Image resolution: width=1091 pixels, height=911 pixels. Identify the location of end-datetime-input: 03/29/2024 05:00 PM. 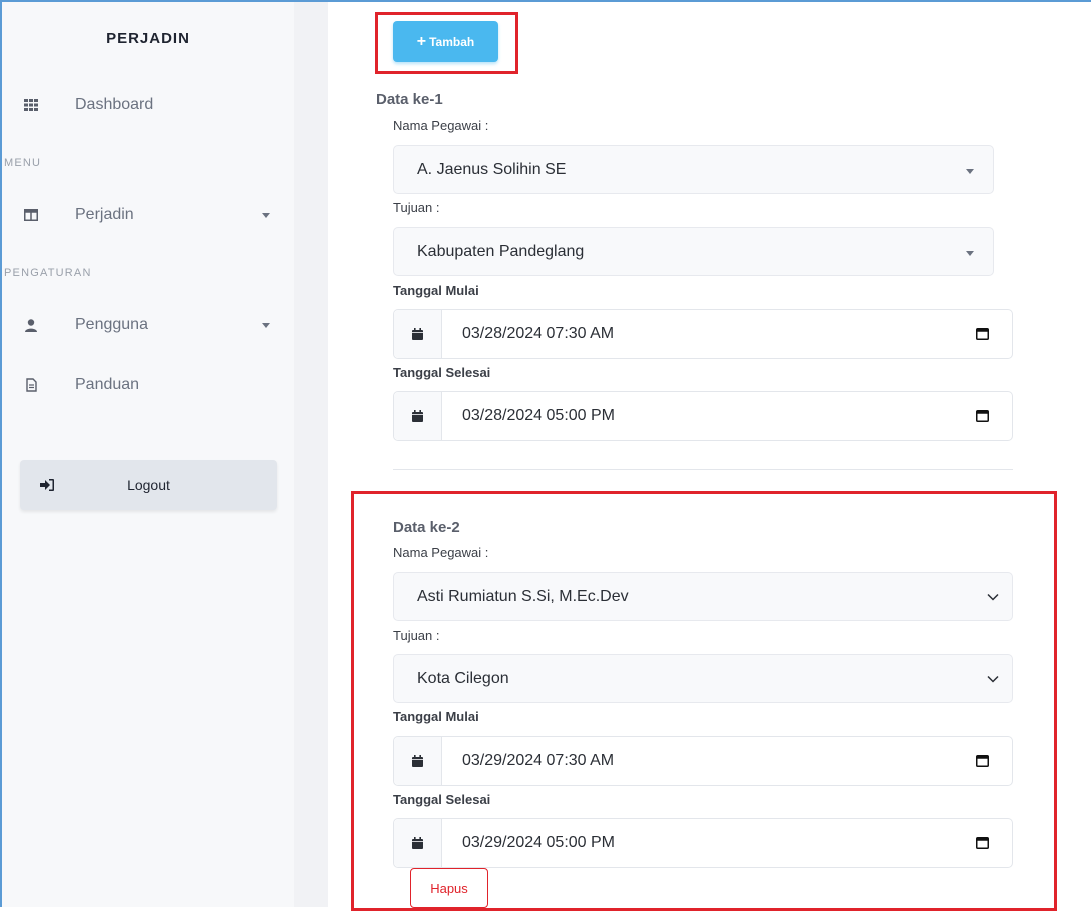
(703, 843).